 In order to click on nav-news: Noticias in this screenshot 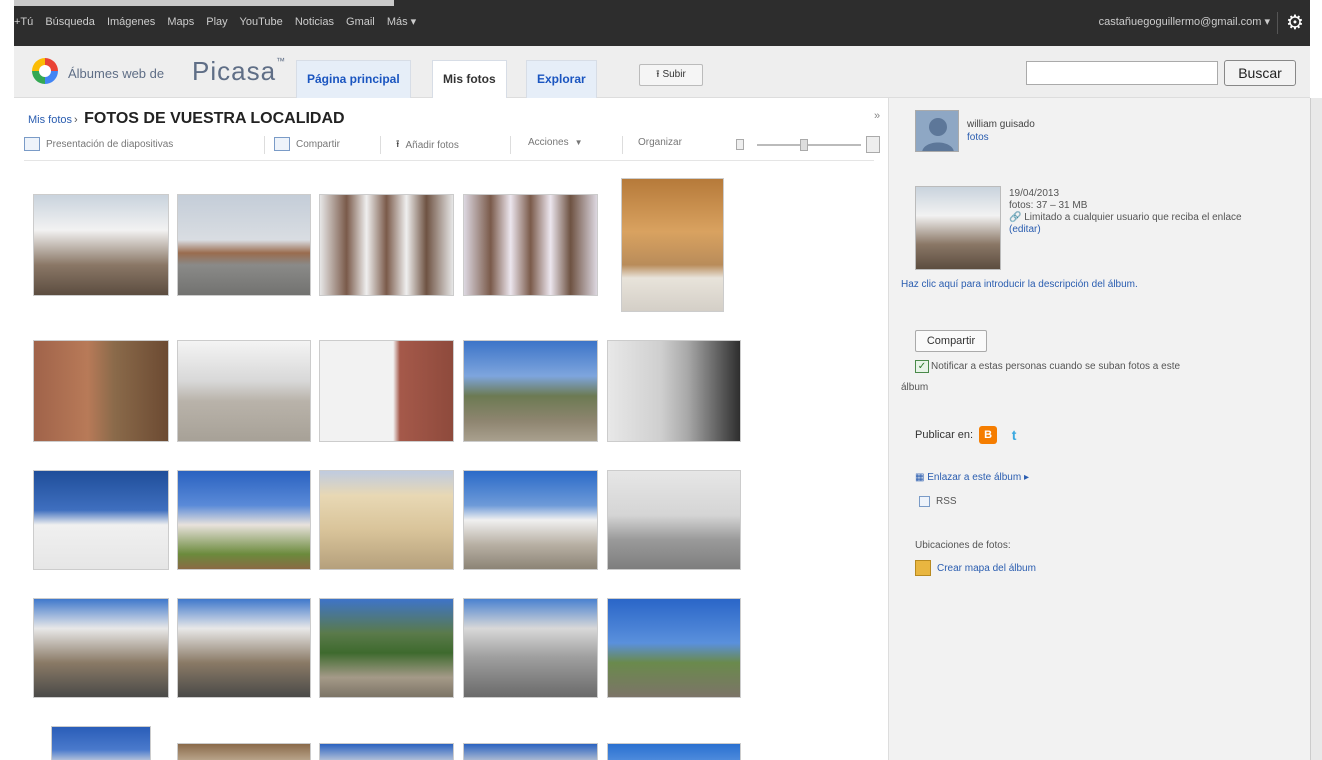, I will do `click(314, 22)`.